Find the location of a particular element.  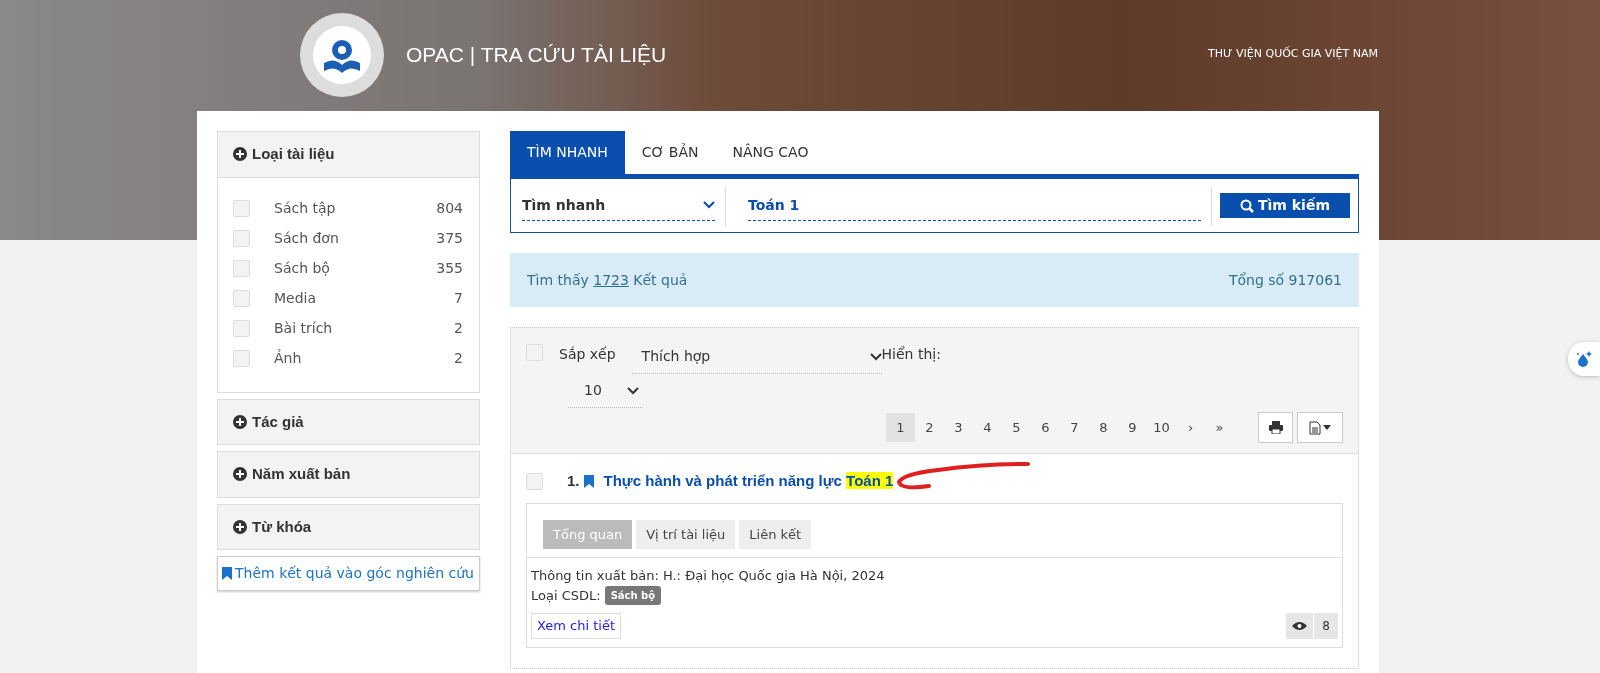

view-count: 8 is located at coordinates (1312, 626).